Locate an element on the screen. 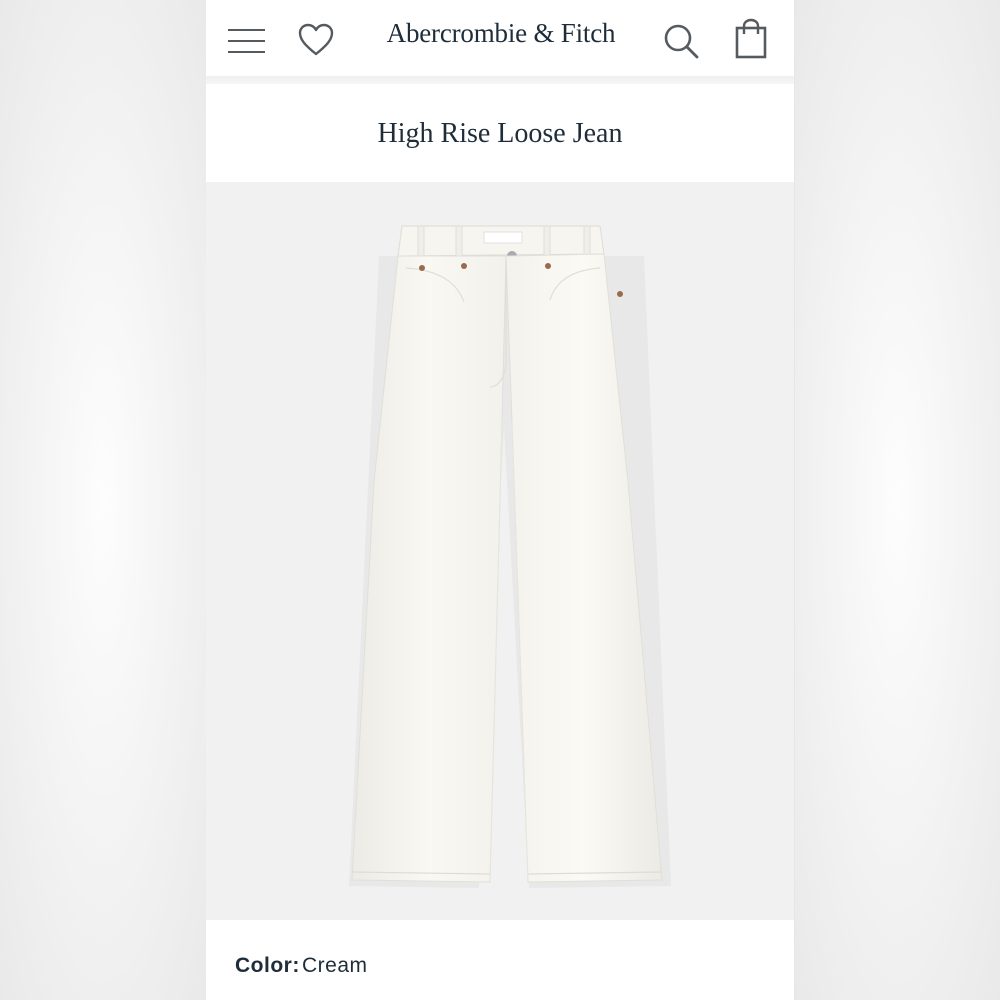 Image resolution: width=1000 pixels, height=1000 pixels. wishlist-button is located at coordinates (316, 40).